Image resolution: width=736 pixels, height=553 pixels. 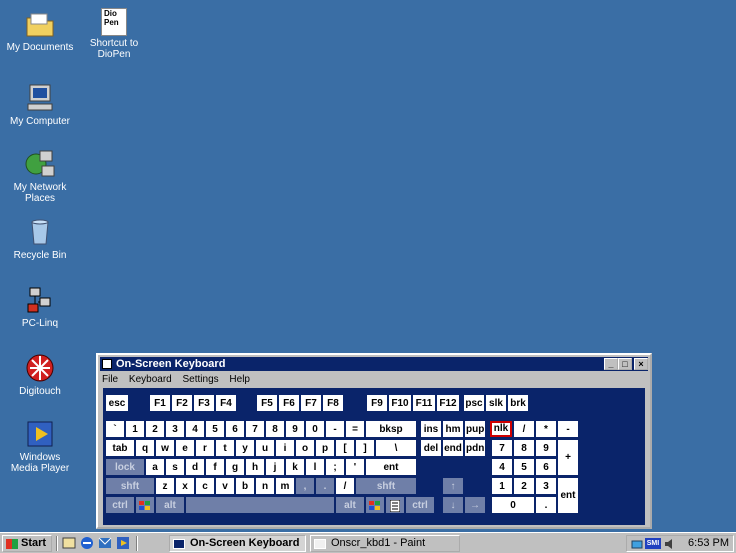 I want to click on key-slk: slk, so click(x=496, y=403).